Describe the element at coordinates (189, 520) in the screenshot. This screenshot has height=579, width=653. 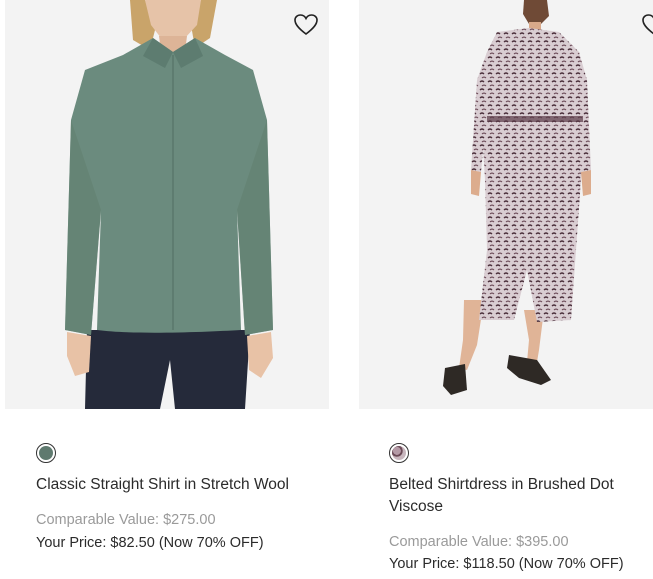
I see `comparable-price: $275.00` at that location.